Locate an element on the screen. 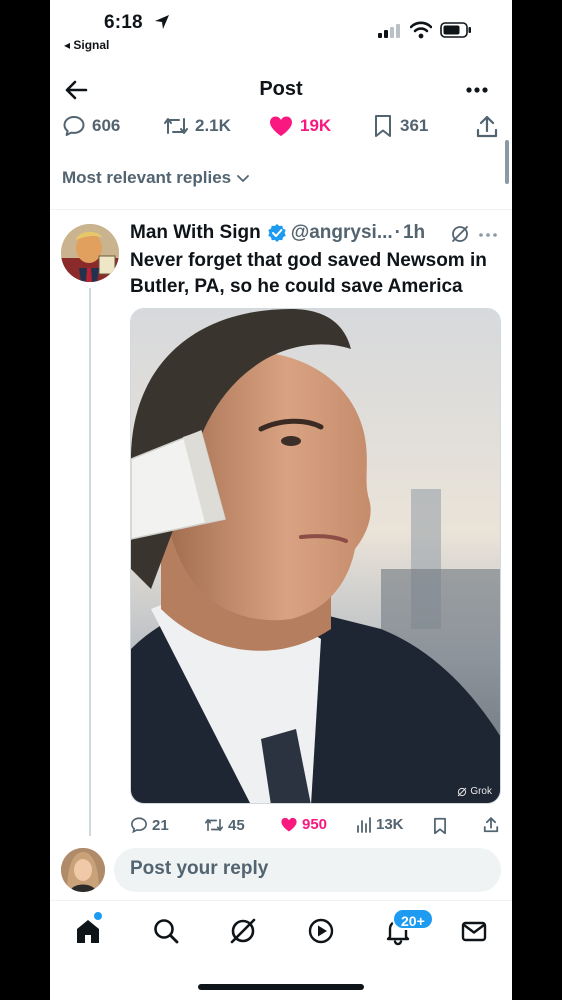 The width and height of the screenshot is (562, 1000). reply-count: 606 is located at coordinates (106, 125).